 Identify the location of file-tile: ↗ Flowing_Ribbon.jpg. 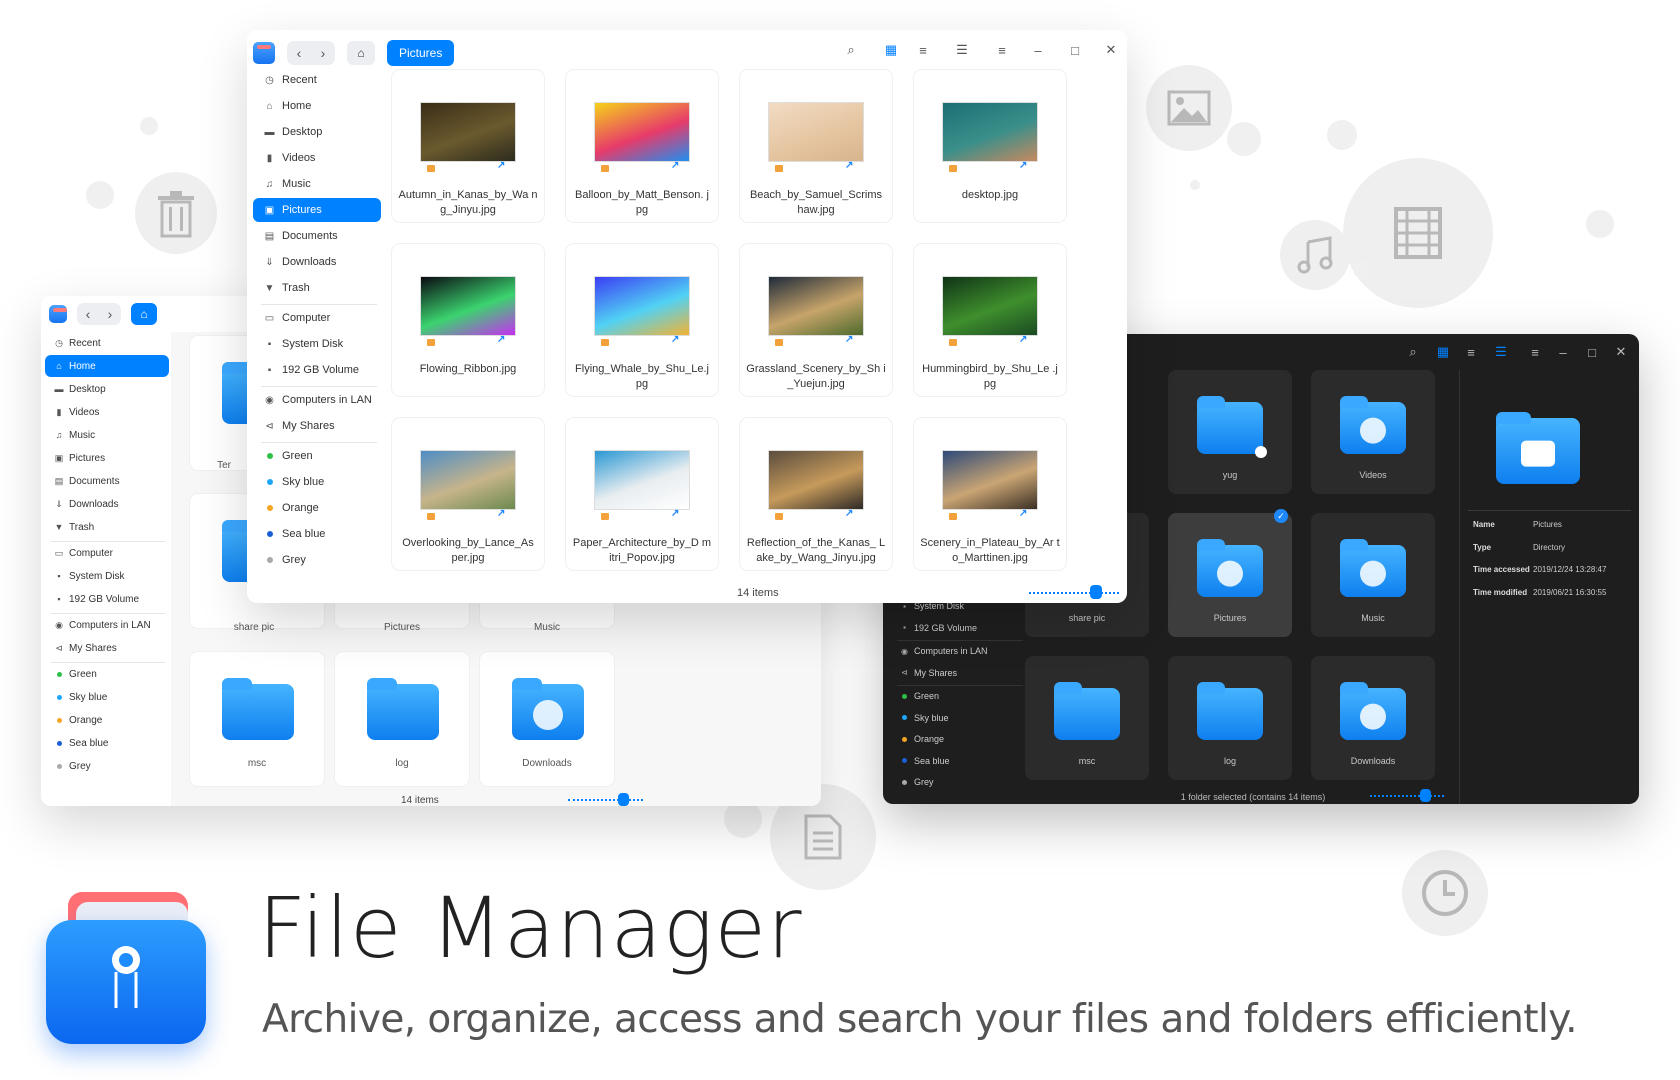
(468, 320).